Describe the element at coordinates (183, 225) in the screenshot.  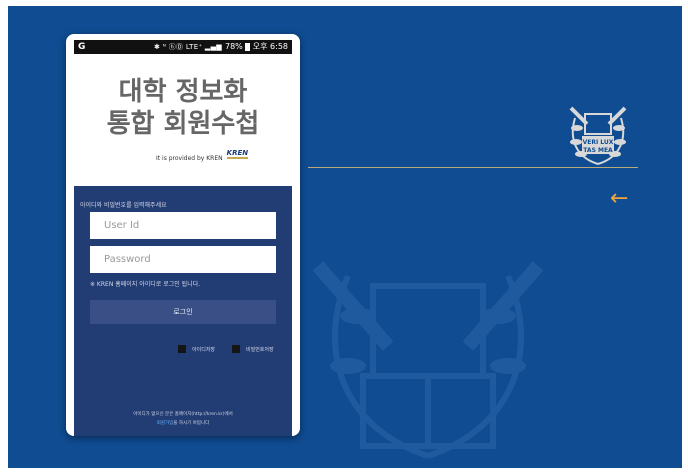
I see `user-id-input` at that location.